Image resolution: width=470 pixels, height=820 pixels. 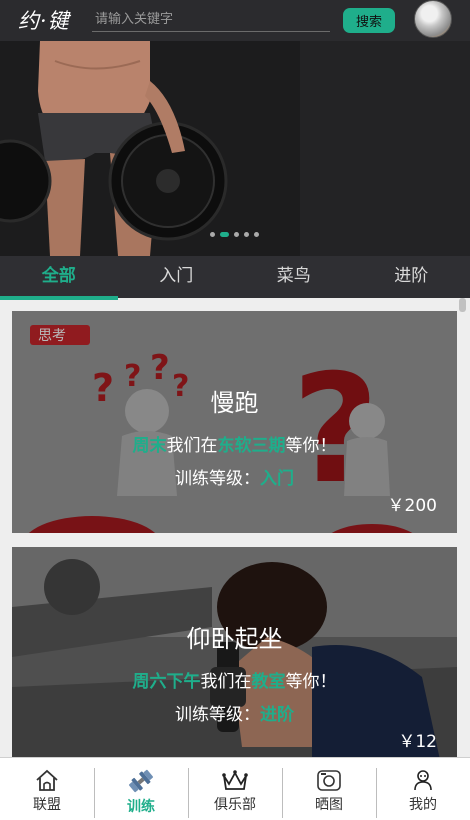 What do you see at coordinates (149, 446) in the screenshot?
I see `course-time: 周末` at bounding box center [149, 446].